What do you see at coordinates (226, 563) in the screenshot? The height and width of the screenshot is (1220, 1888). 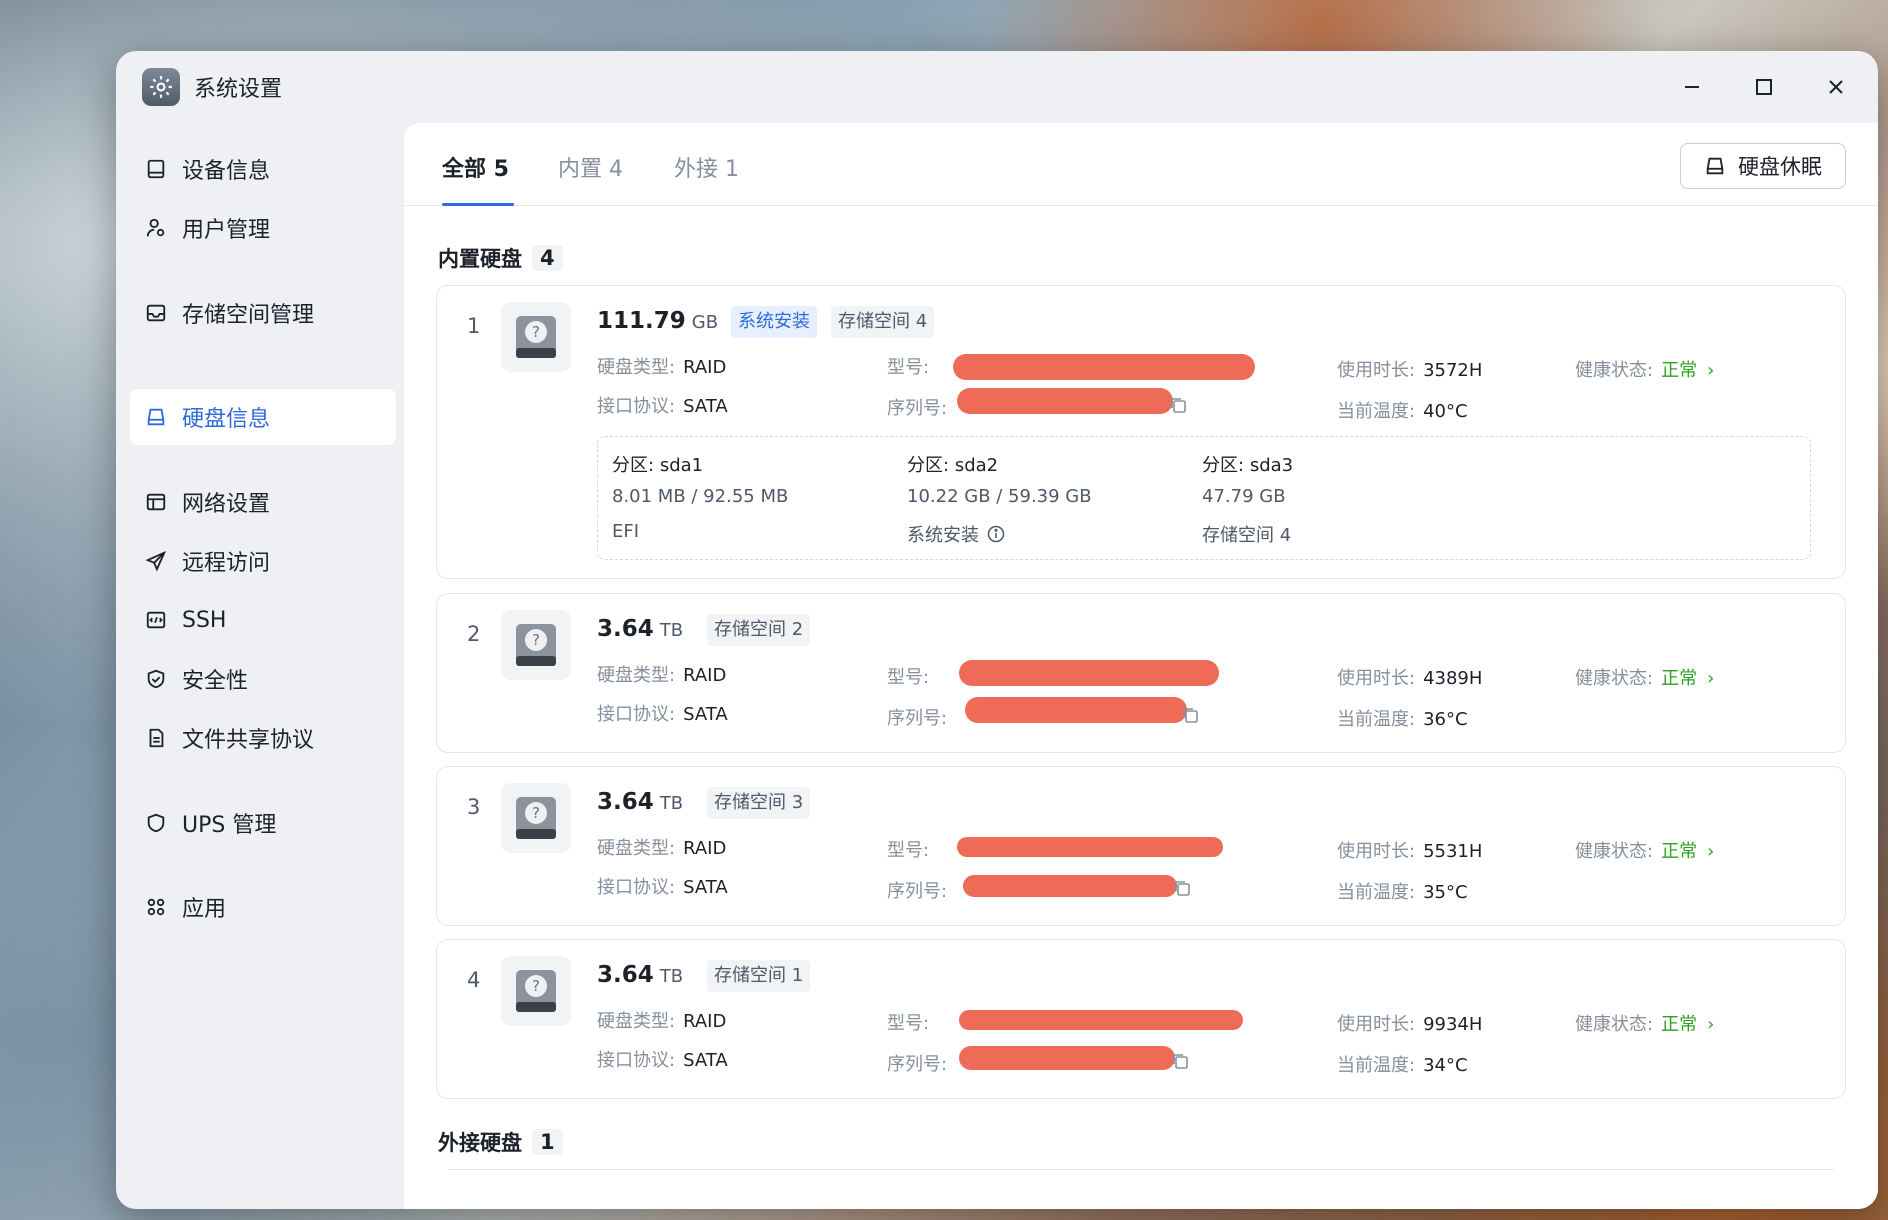 I see `sidebar-item-label: 远程访问` at bounding box center [226, 563].